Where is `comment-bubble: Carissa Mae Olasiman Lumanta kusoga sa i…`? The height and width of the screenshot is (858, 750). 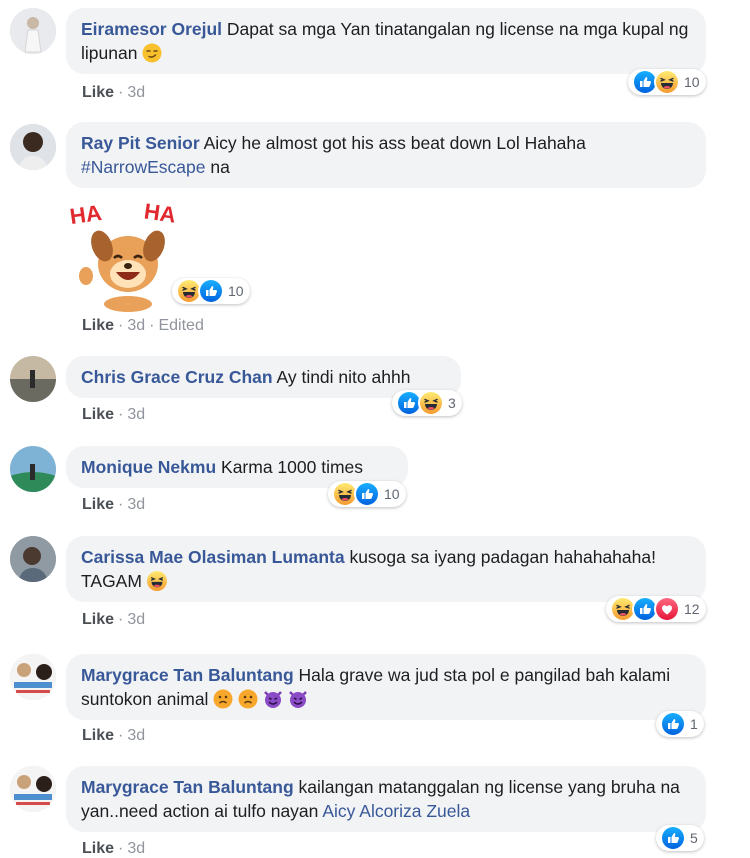
comment-bubble: Carissa Mae Olasiman Lumanta kusoga sa i… is located at coordinates (386, 569).